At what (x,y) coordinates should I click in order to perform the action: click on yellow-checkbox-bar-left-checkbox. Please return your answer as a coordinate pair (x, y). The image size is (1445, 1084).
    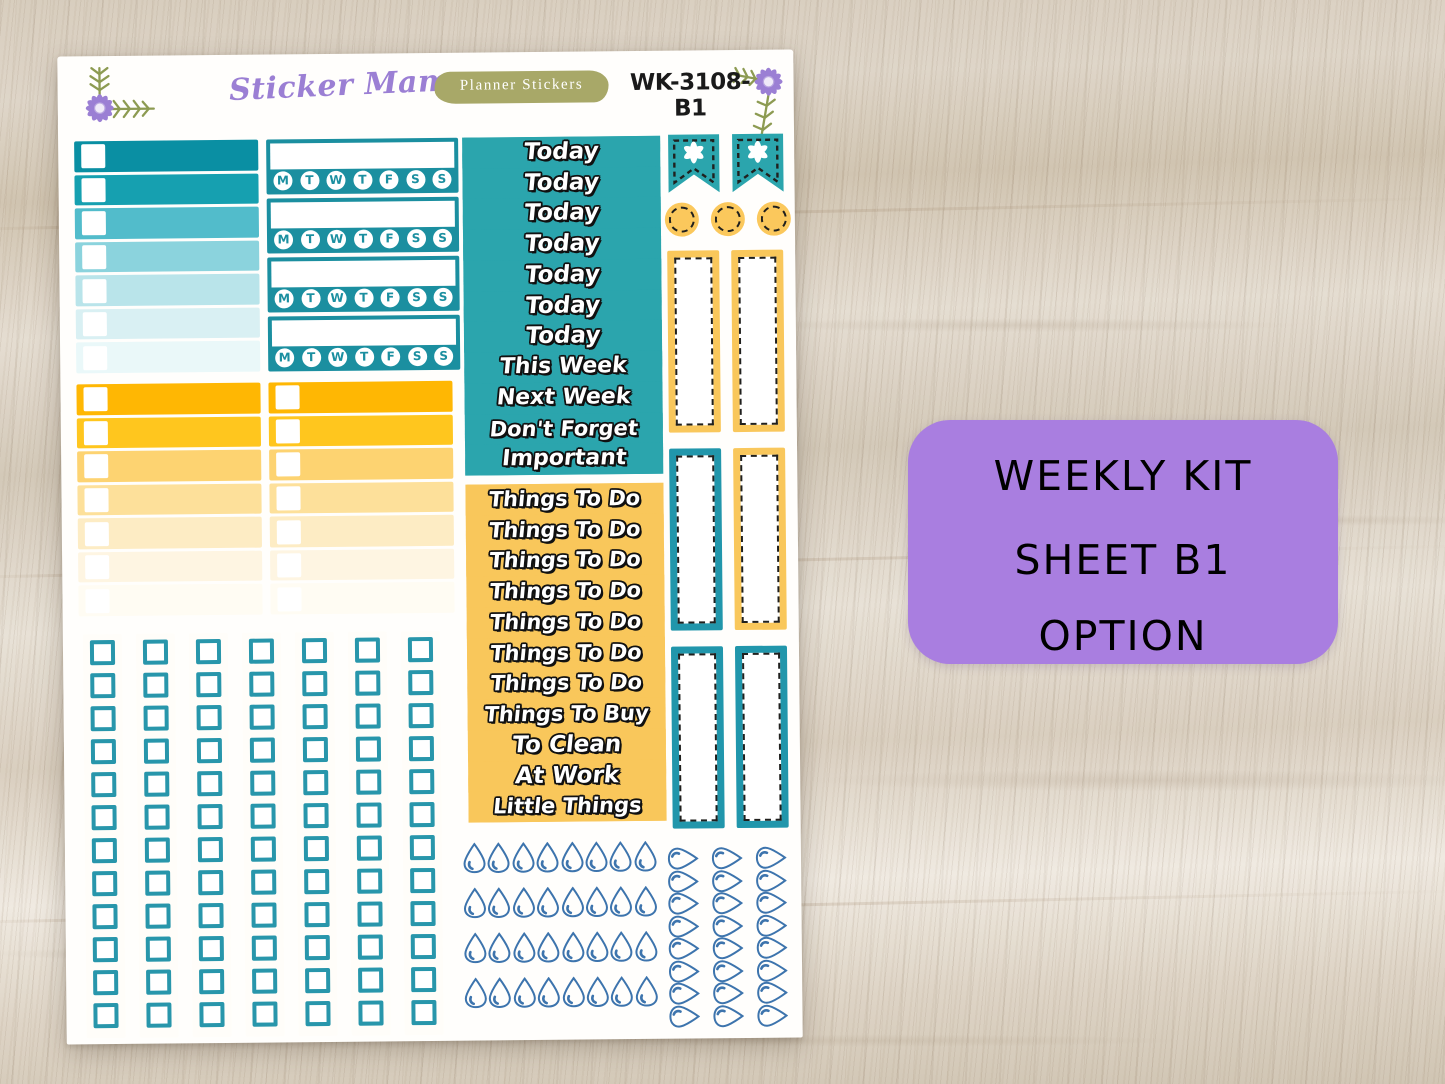
    Looking at the image, I should click on (95, 399).